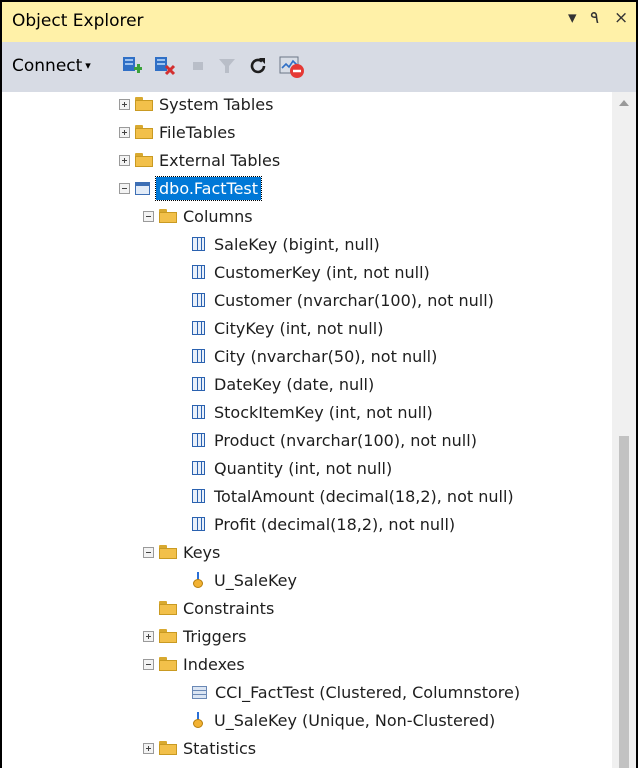 This screenshot has height=768, width=642. I want to click on column-label: Customer (nvarchar(100), not null), so click(354, 300).